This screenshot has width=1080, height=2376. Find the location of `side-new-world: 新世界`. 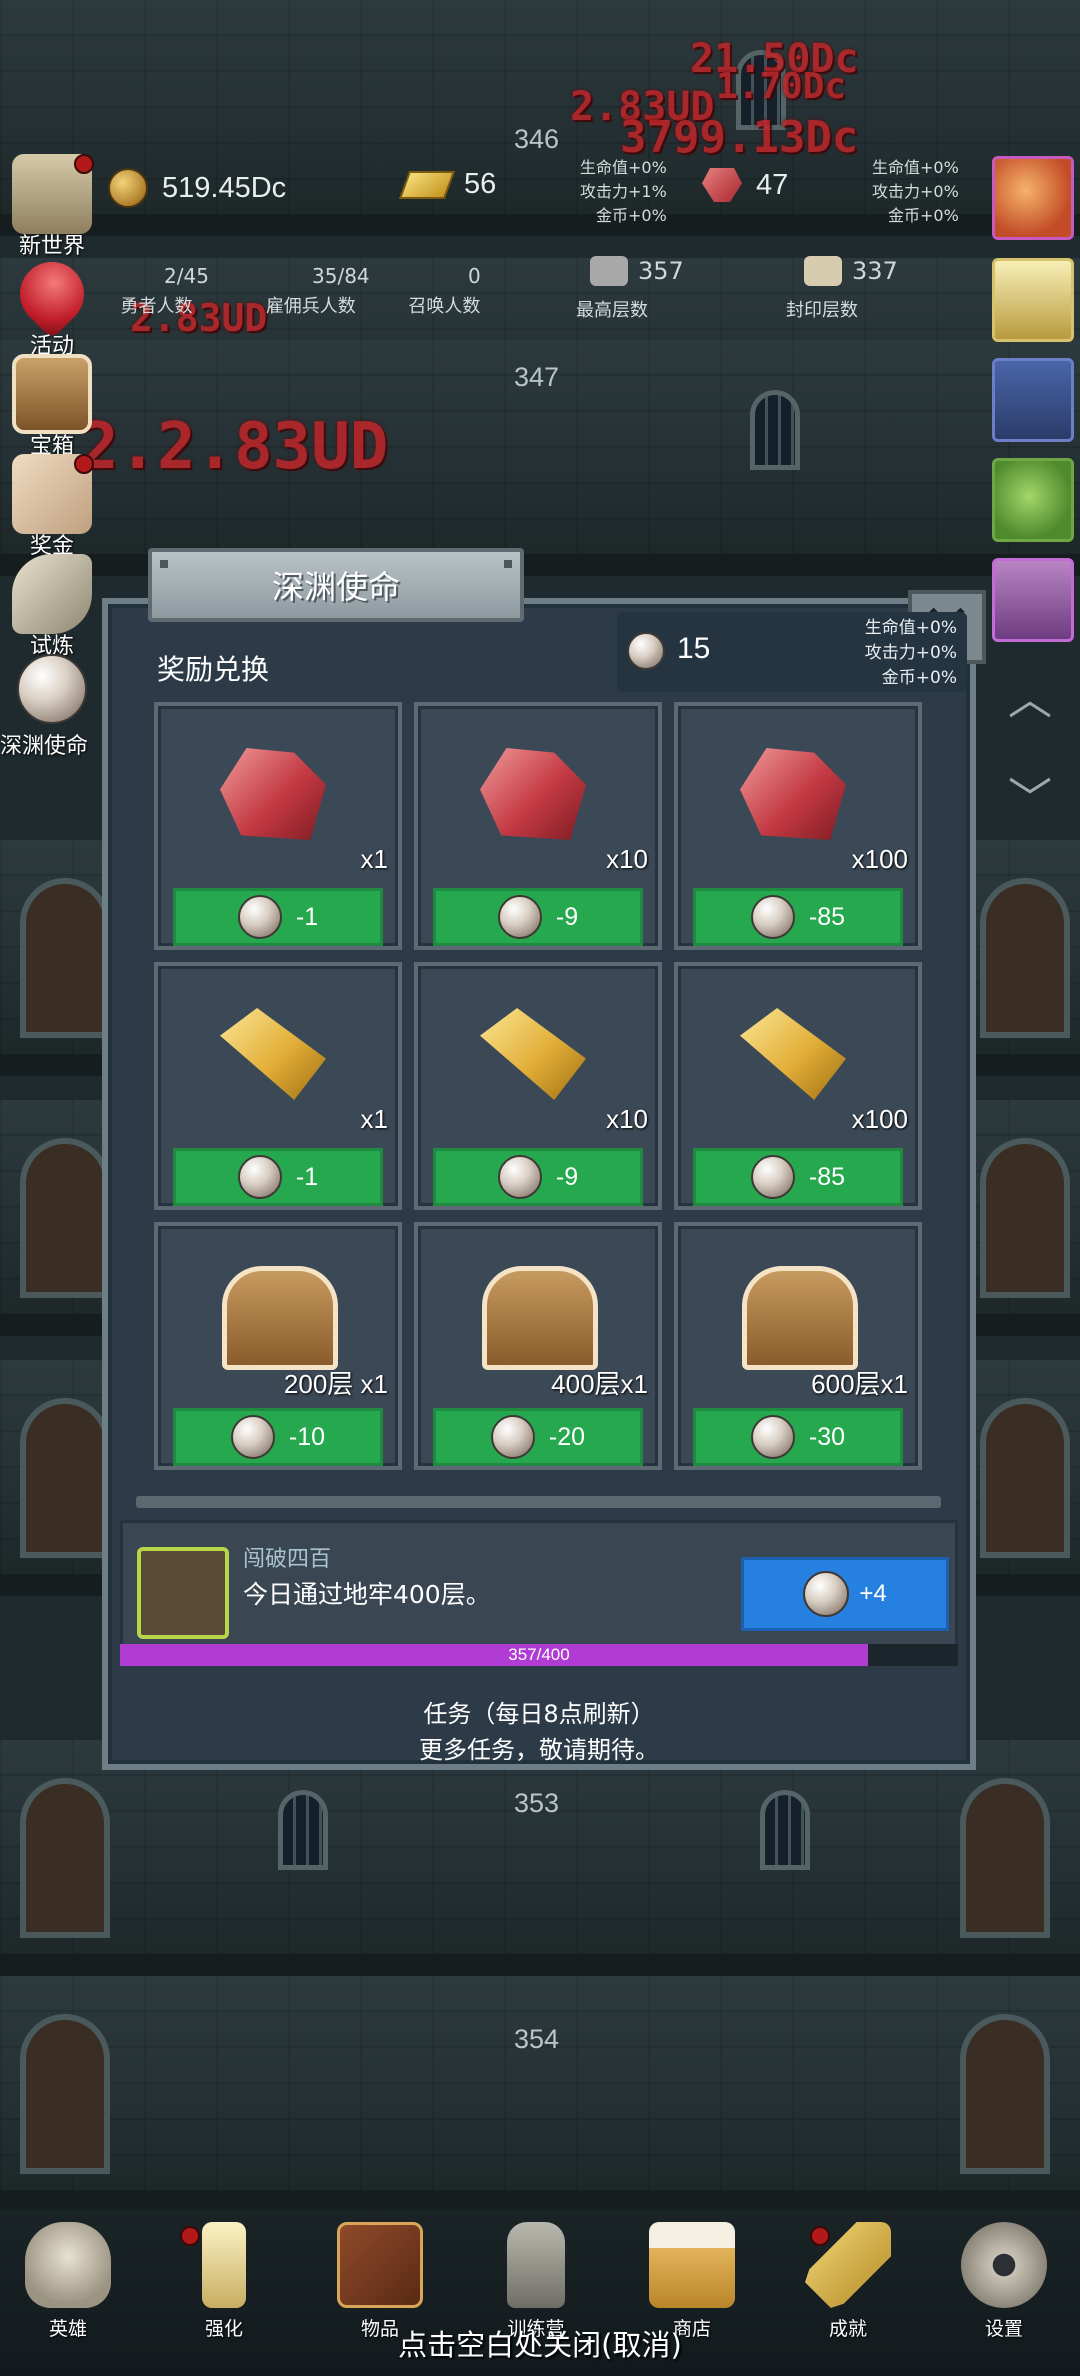

side-new-world: 新世界 is located at coordinates (52, 206).